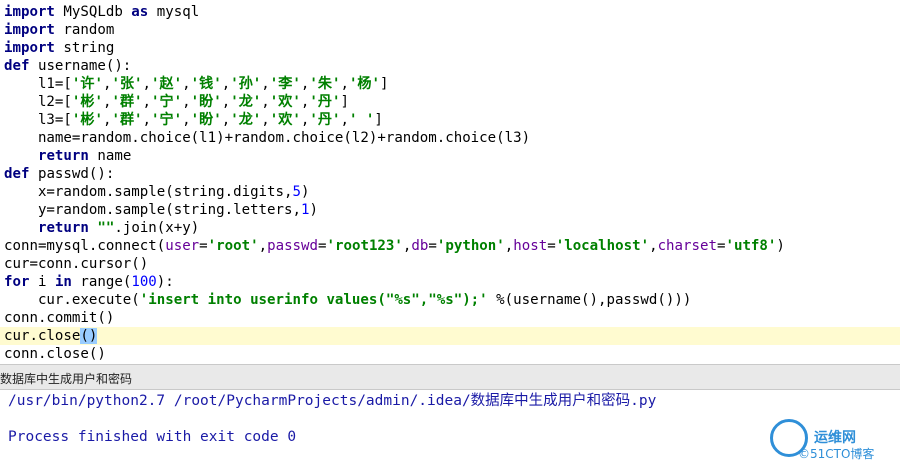 Image resolution: width=900 pixels, height=469 pixels. Describe the element at coordinates (84, 30) in the screenshot. I see `code-token: random` at that location.